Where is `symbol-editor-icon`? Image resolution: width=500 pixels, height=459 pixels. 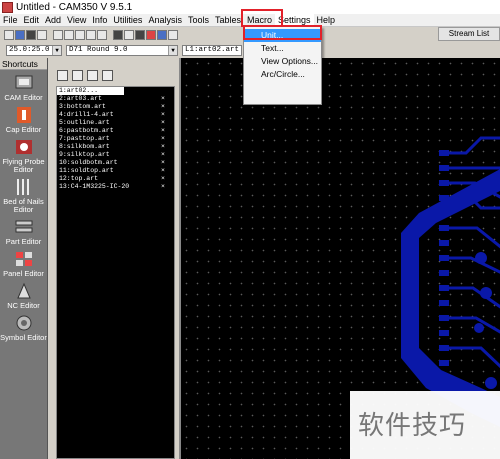
symbol-editor-icon is located at coordinates (23, 323).